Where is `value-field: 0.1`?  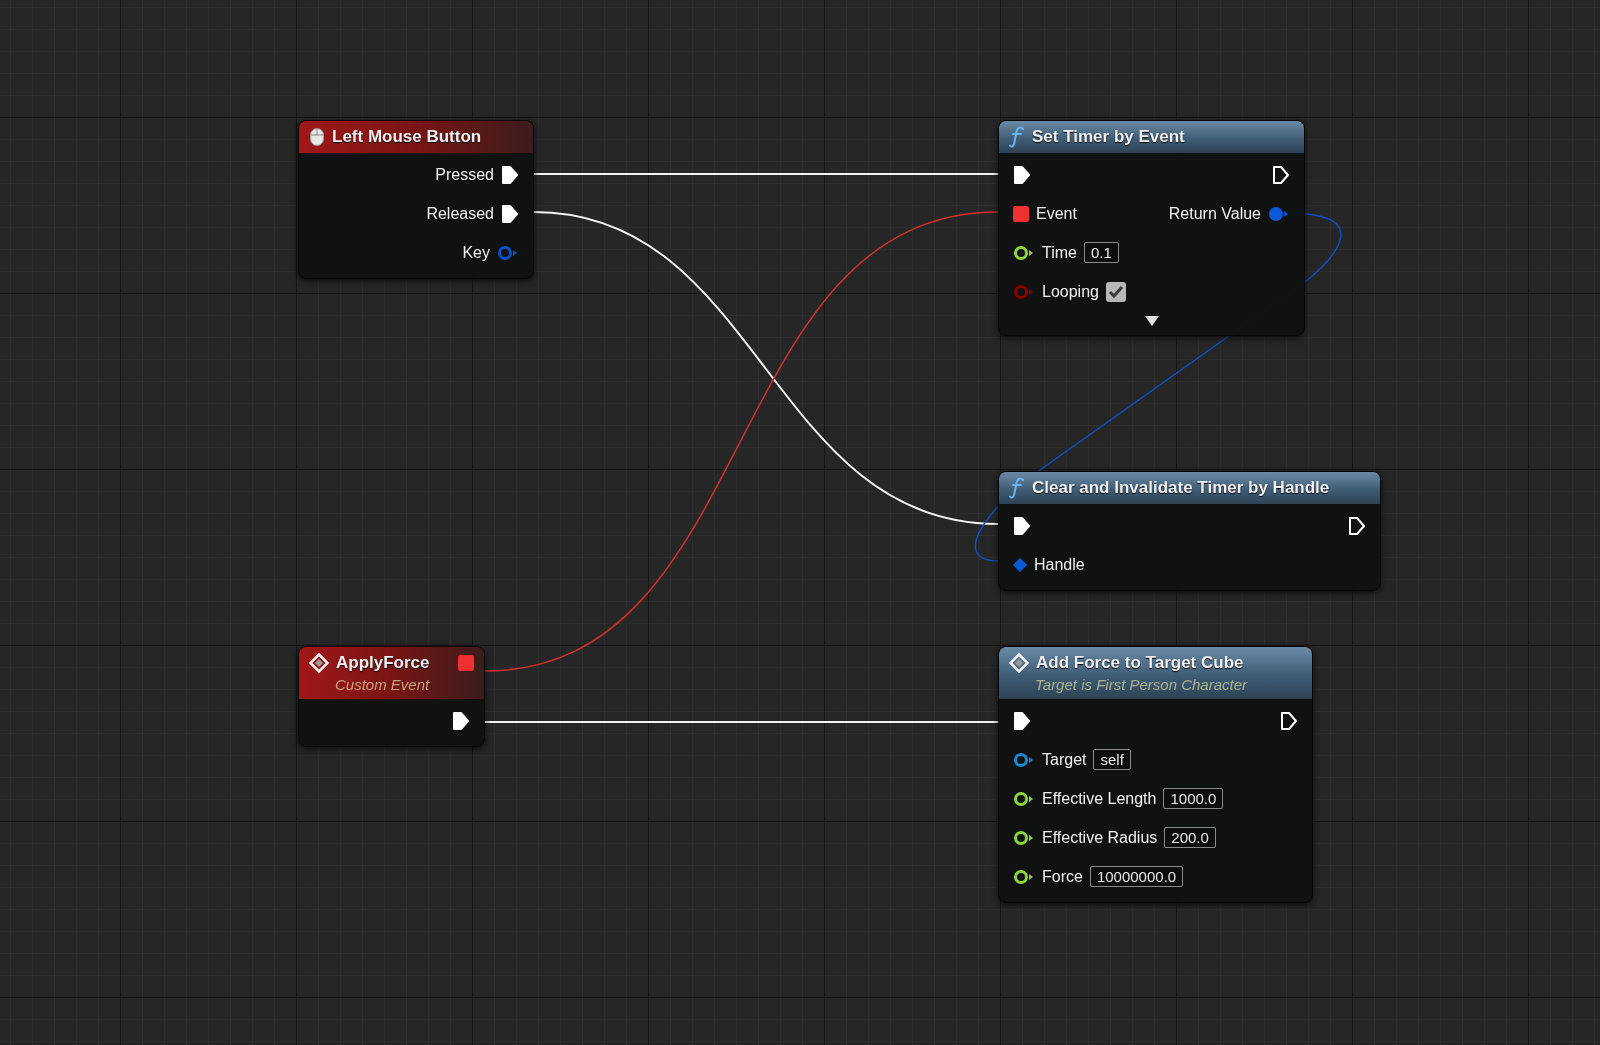 value-field: 0.1 is located at coordinates (1101, 252).